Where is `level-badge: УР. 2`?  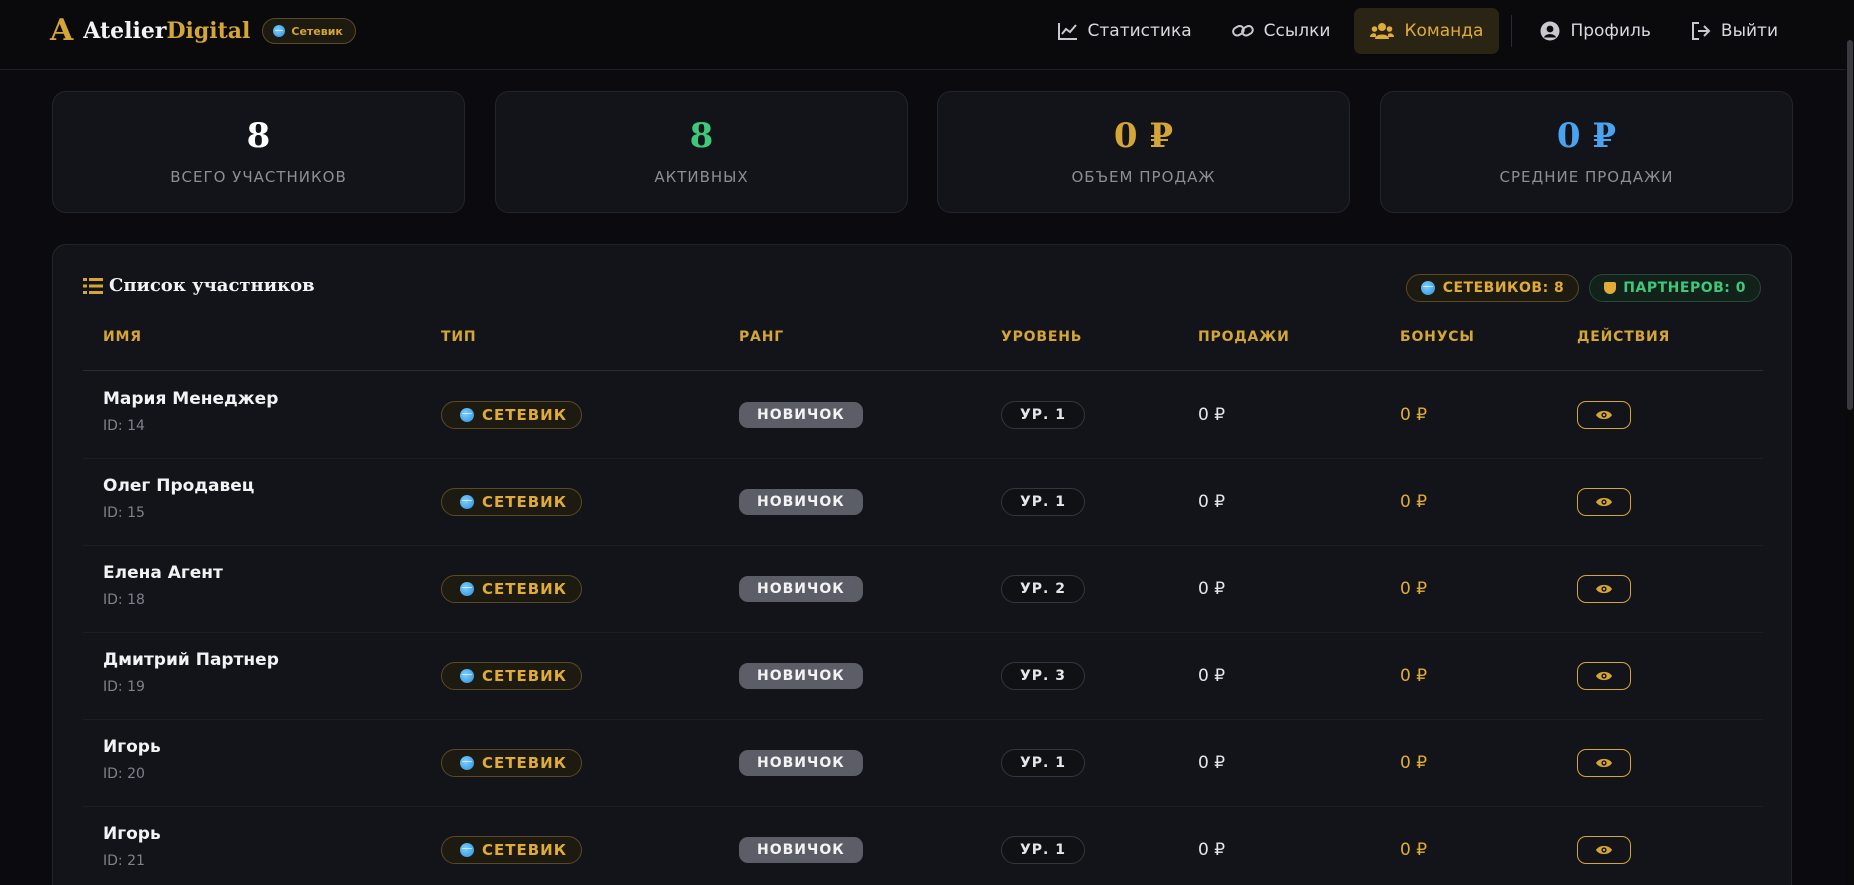
level-badge: УР. 2 is located at coordinates (1043, 589).